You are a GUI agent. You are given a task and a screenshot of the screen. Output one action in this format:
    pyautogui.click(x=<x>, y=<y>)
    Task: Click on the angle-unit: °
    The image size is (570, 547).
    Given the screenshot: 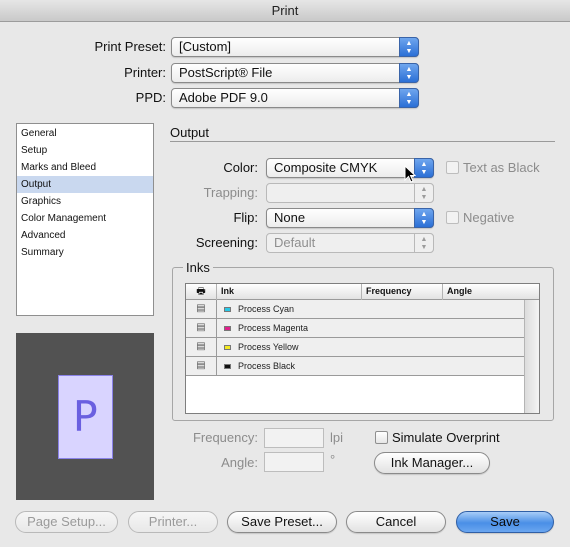 What is the action you would take?
    pyautogui.click(x=333, y=459)
    